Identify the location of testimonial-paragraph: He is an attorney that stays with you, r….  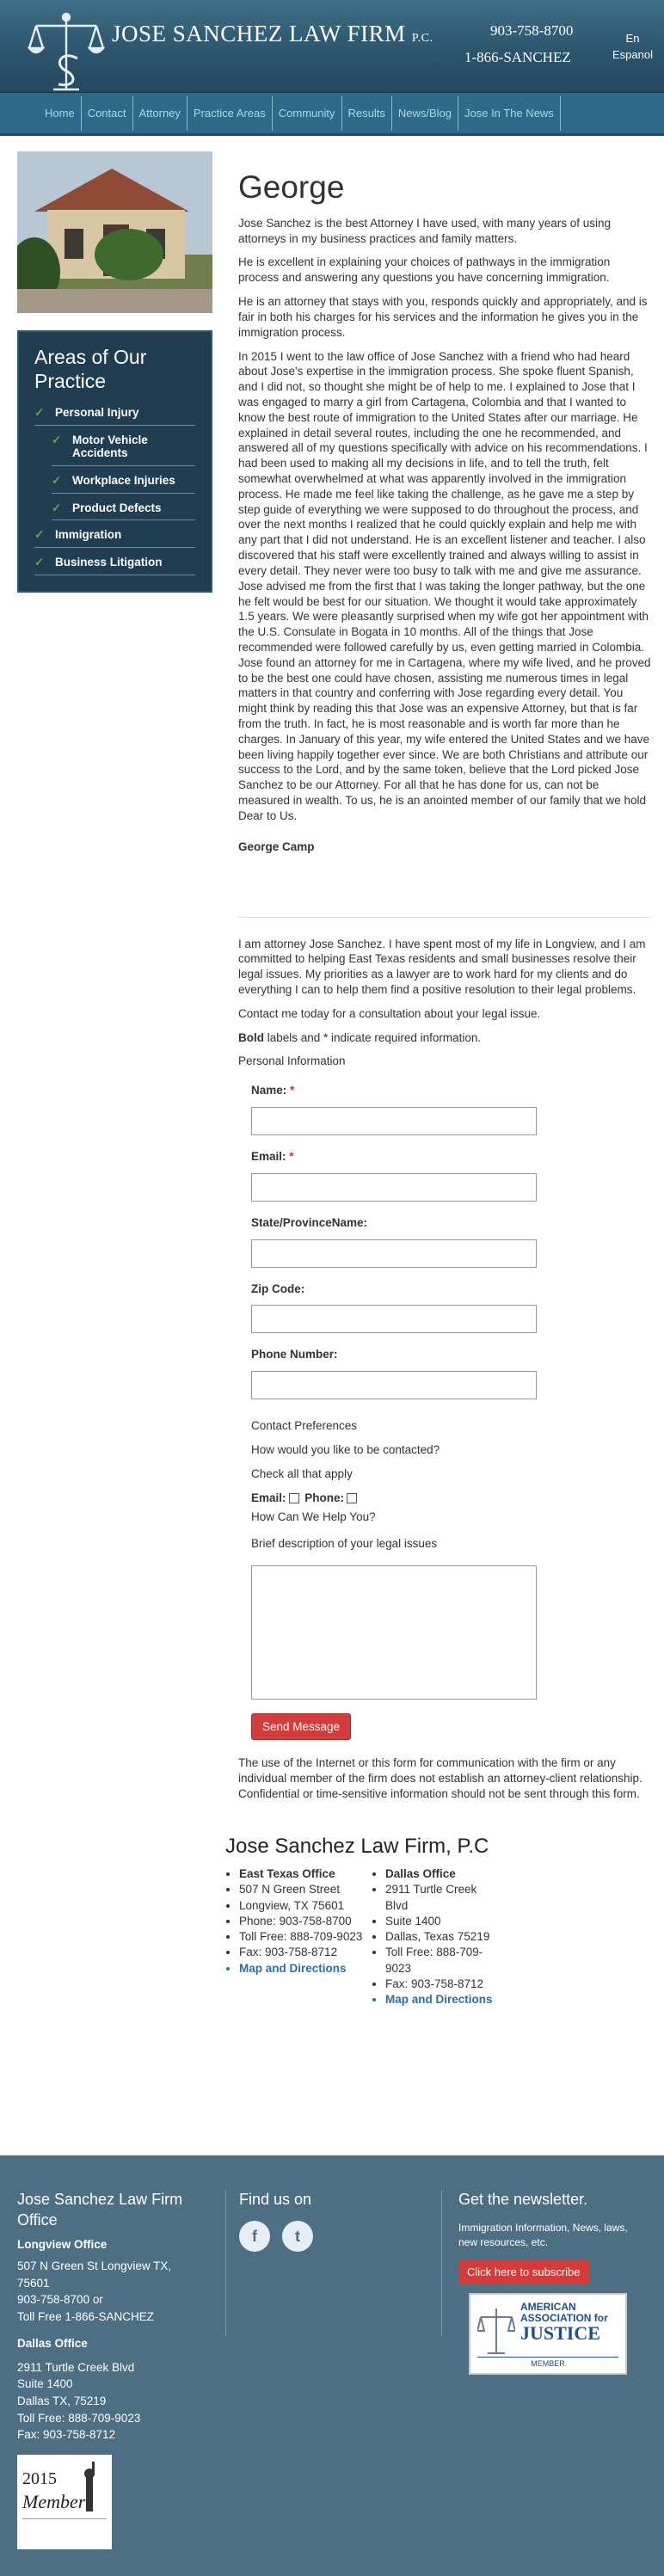
(443, 317).